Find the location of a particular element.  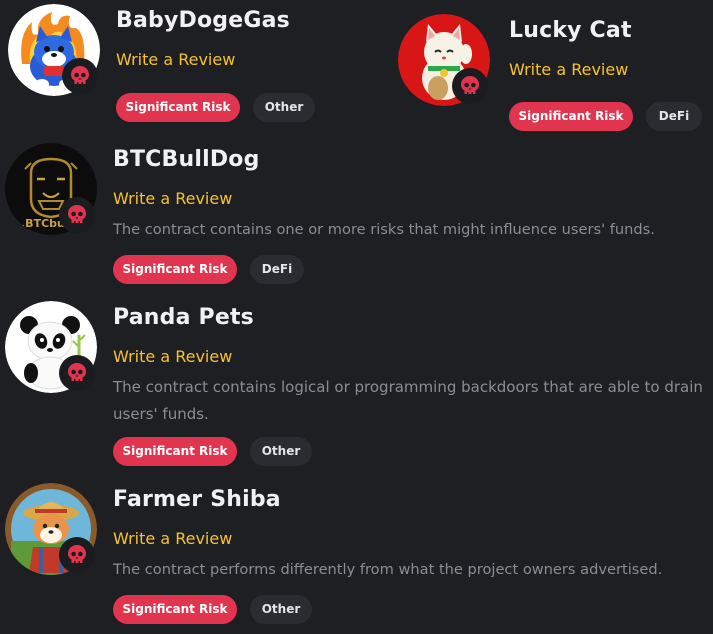

project-name: Farmer Shiba is located at coordinates (197, 499).